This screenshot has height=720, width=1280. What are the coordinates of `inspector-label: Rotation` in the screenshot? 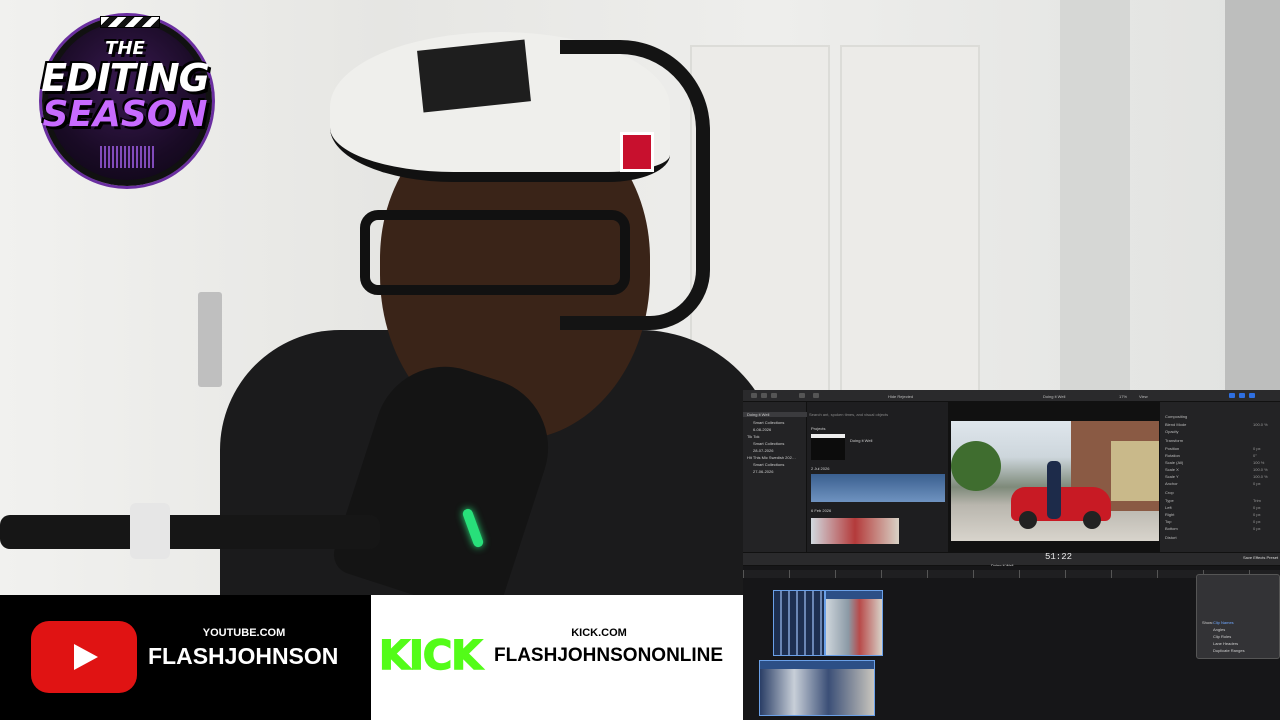 It's located at (1172, 455).